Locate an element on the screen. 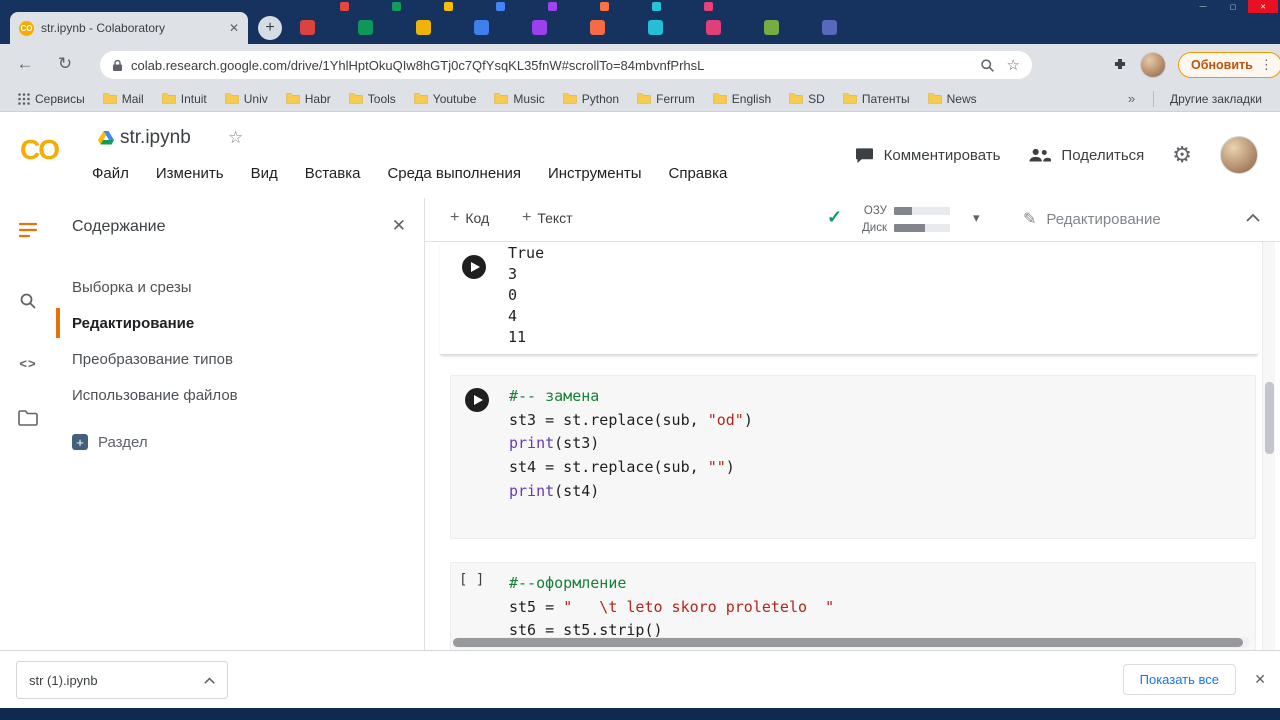  toc-item: Преобразование типов is located at coordinates (239, 359).